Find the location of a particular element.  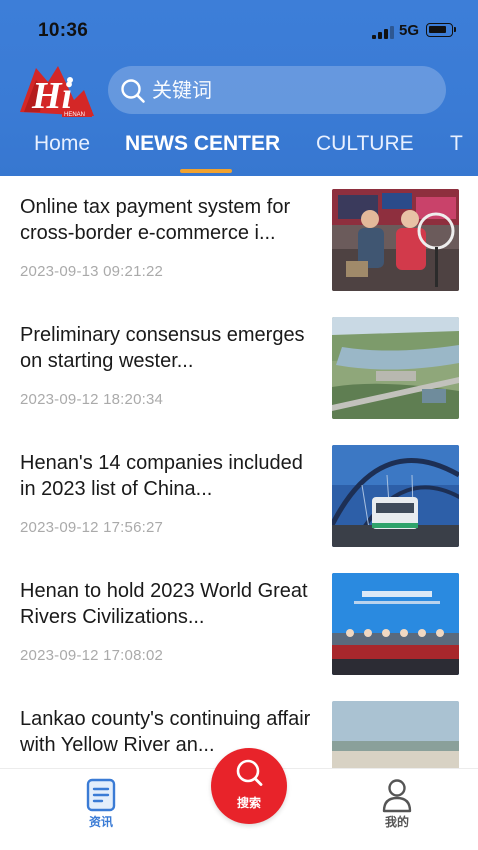

news-date: 2023-09-13 09:21:22 is located at coordinates (92, 271).